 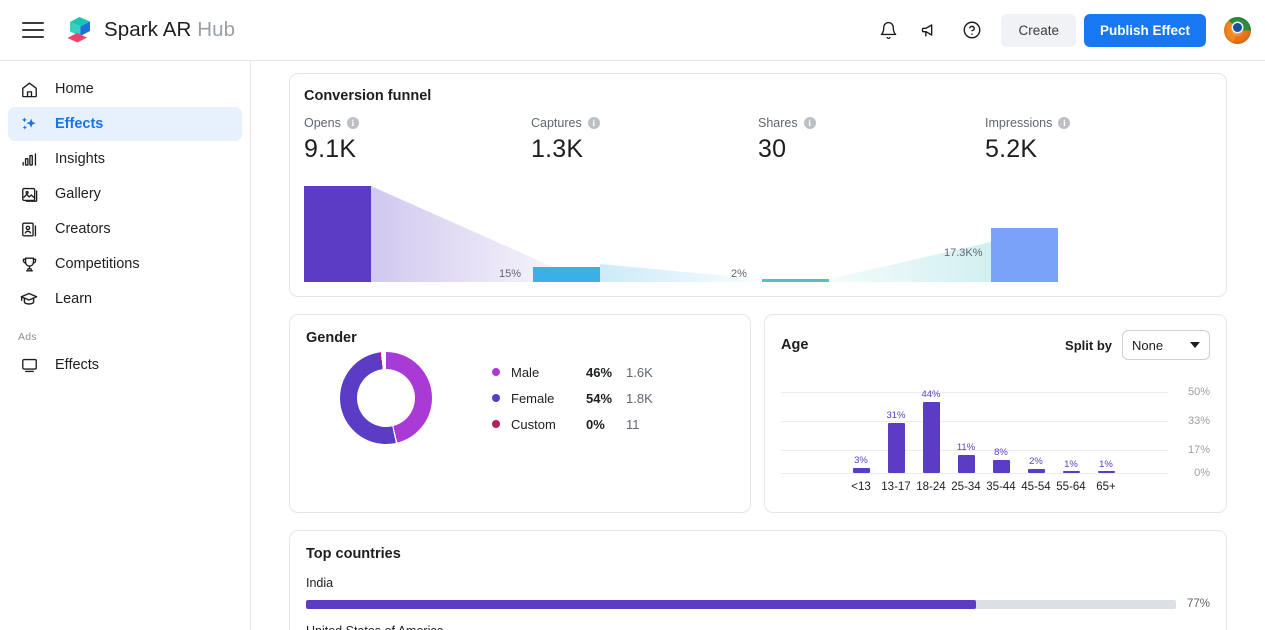 I want to click on funnel-bar-impressions, so click(x=1024, y=255).